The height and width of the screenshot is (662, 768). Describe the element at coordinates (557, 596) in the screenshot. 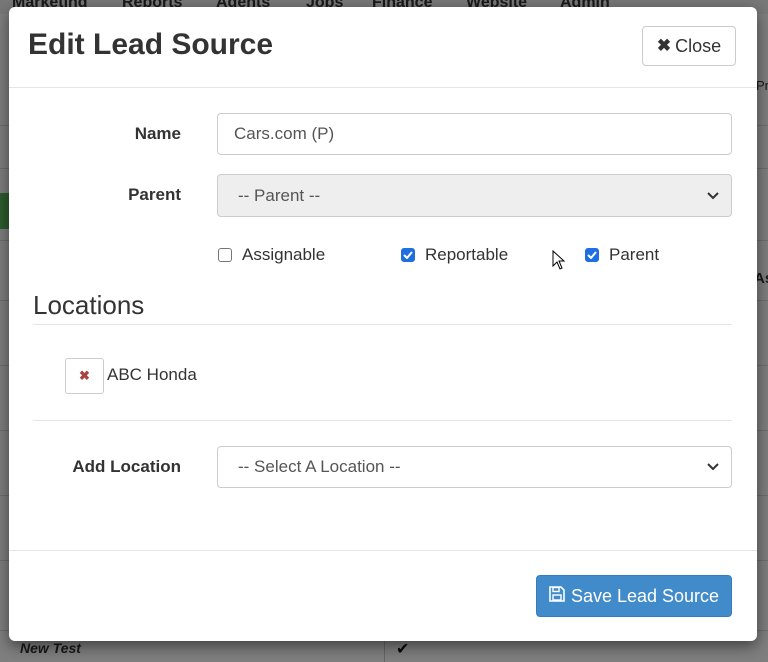

I see `floppy-disk-icon` at that location.